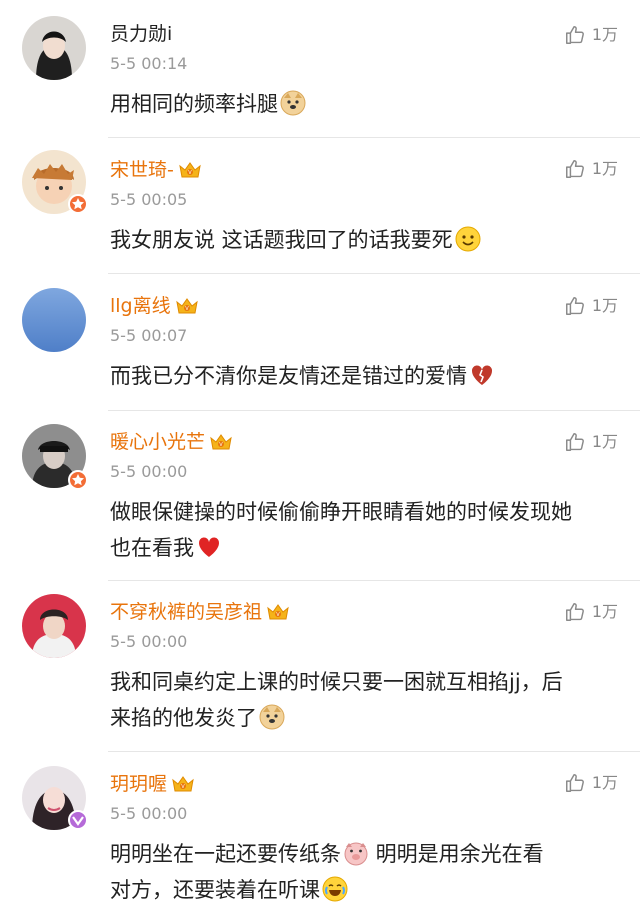 This screenshot has height=918, width=640. What do you see at coordinates (149, 199) in the screenshot?
I see `timestamp: 5-5 00:05` at bounding box center [149, 199].